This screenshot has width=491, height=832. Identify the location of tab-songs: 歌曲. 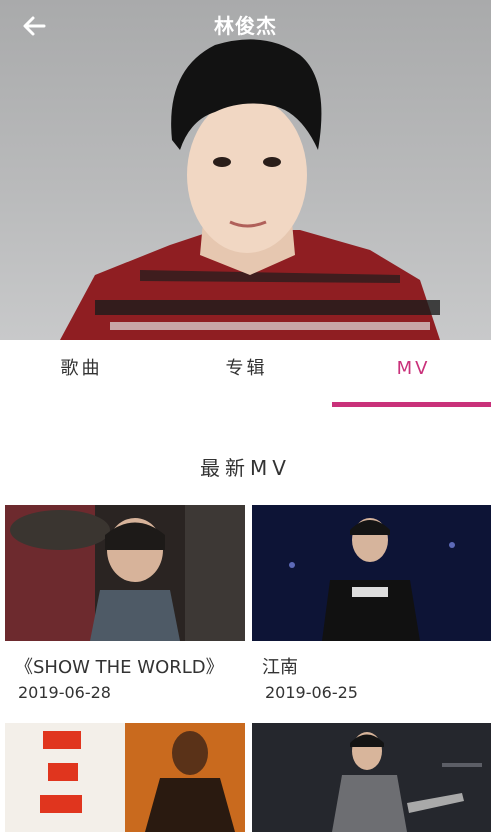
(81, 374).